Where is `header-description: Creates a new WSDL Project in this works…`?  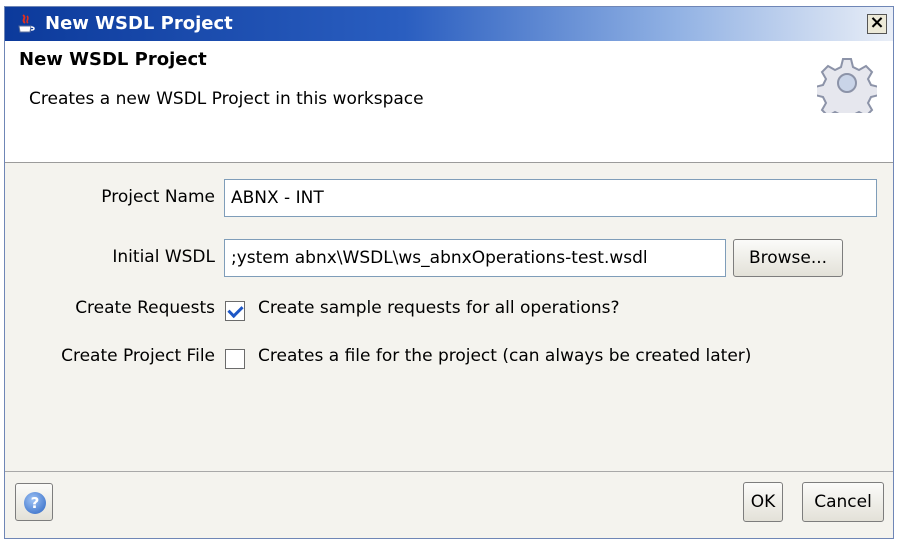
header-description: Creates a new WSDL Project in this works… is located at coordinates (226, 99).